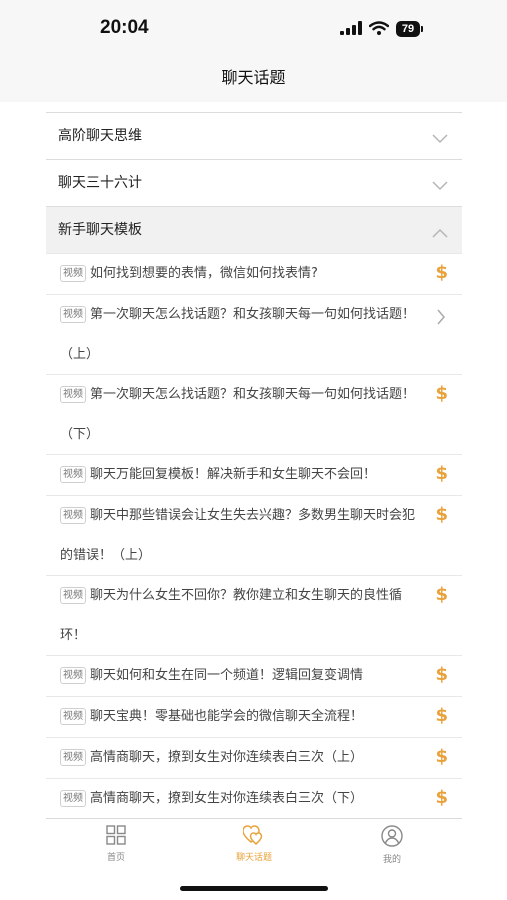 Image resolution: width=507 pixels, height=900 pixels. Describe the element at coordinates (391, 860) in the screenshot. I see `tab-label: 我的` at that location.